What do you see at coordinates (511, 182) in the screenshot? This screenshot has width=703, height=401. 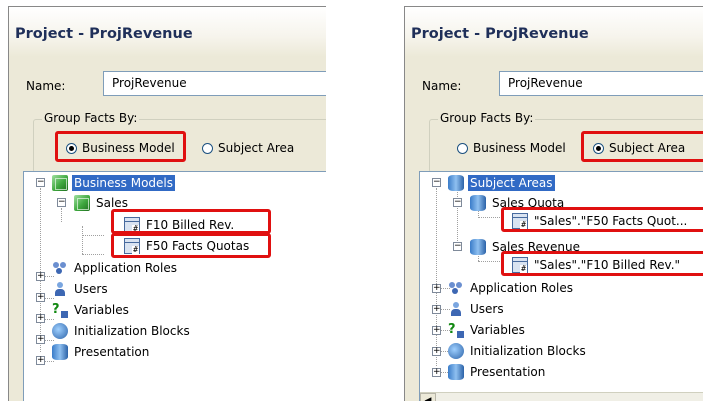 I see `tree-item-label: Subject Areas` at bounding box center [511, 182].